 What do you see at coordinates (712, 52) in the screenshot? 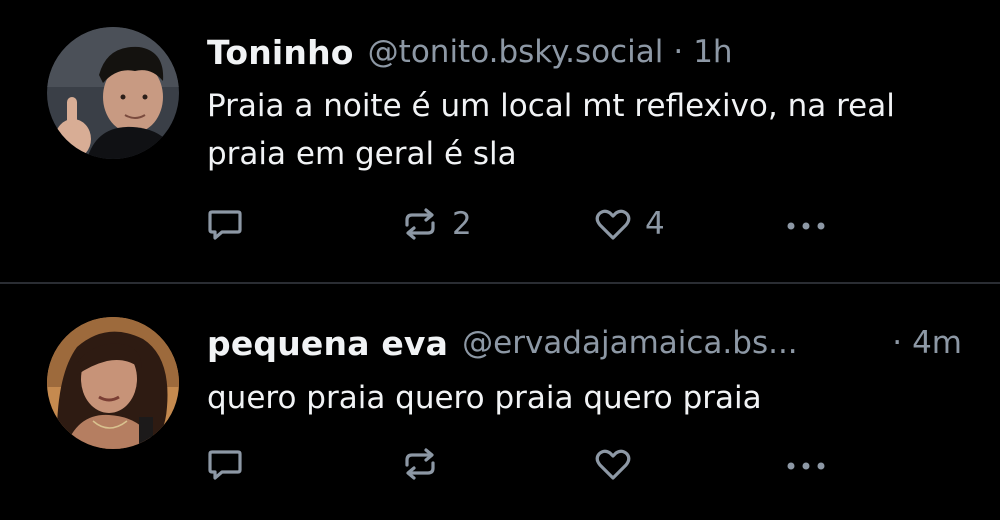
I see `timestamp: 1h` at bounding box center [712, 52].